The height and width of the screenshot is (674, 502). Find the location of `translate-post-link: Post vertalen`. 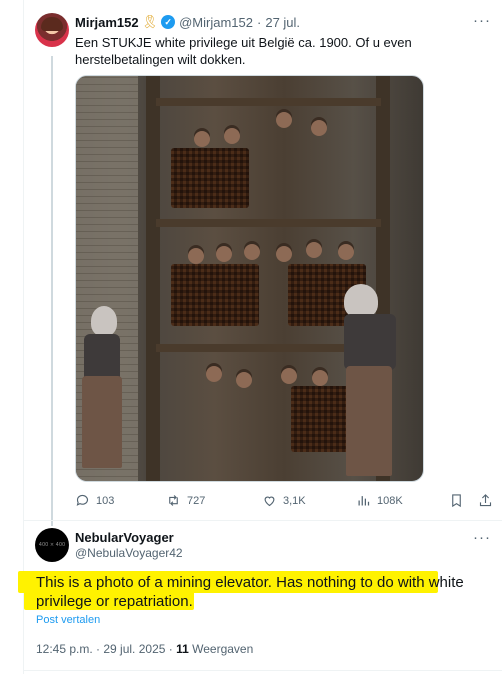

translate-post-link: Post vertalen is located at coordinates (68, 620).